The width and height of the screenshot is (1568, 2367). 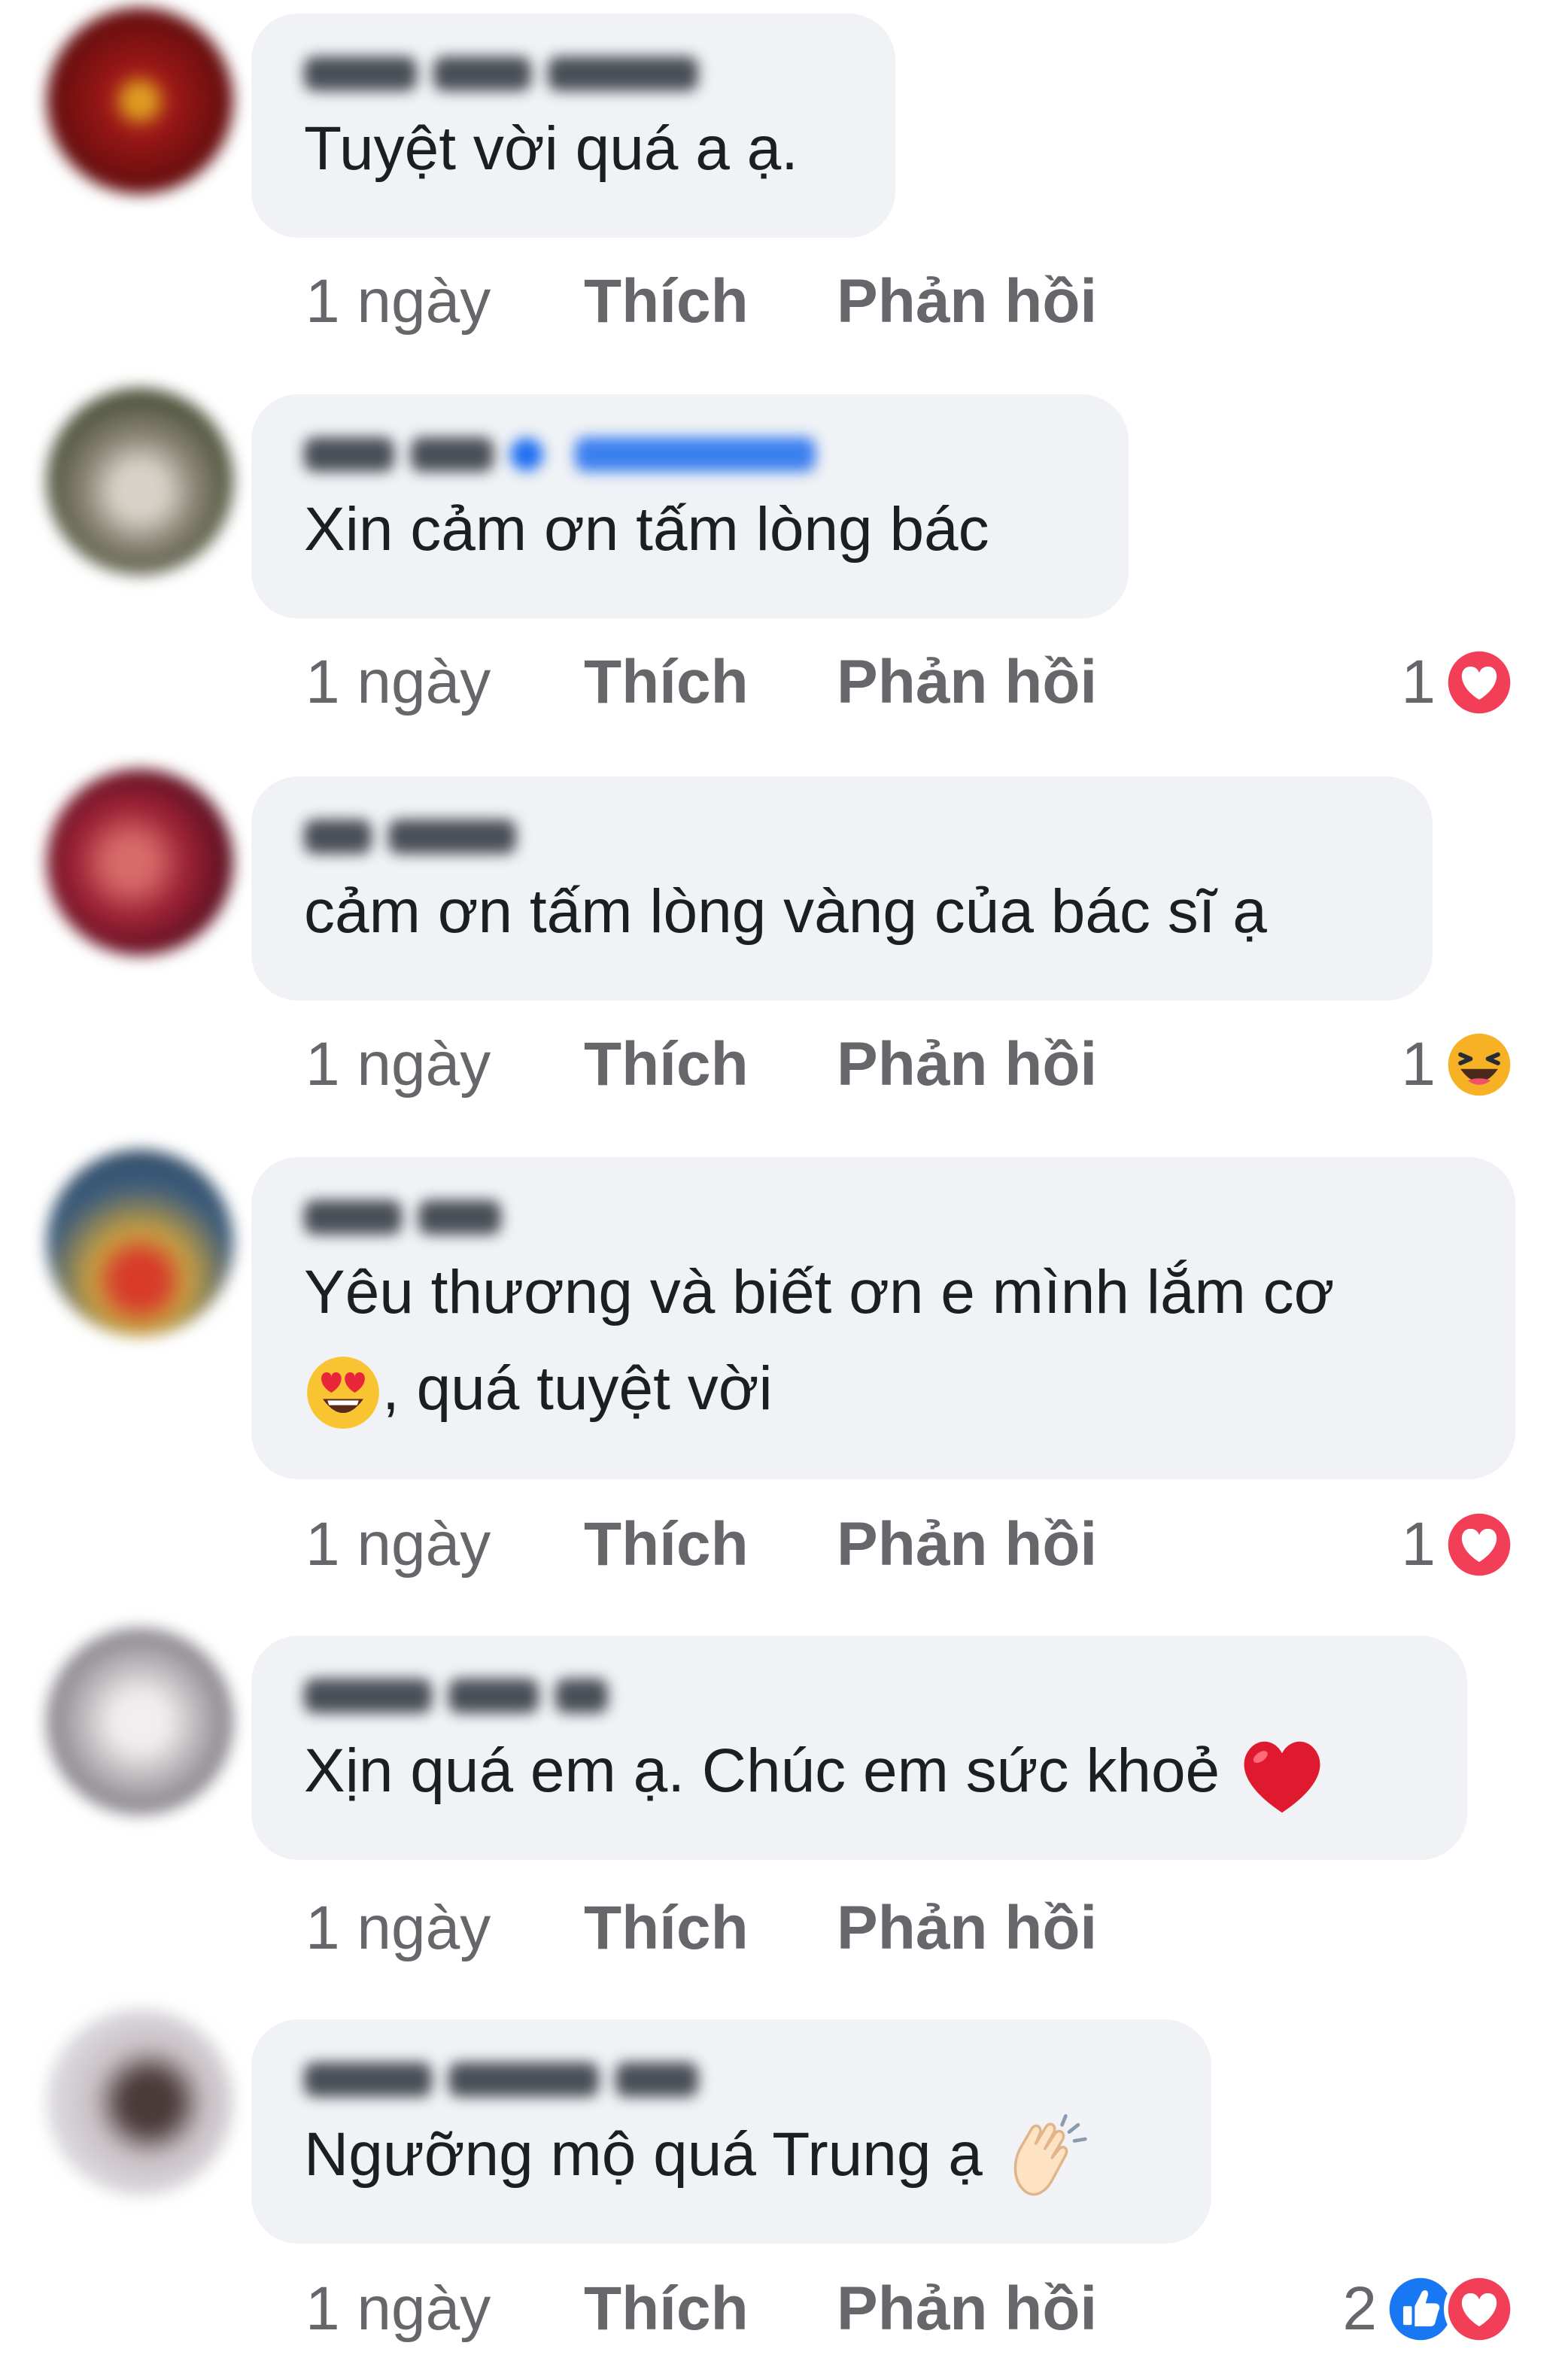 I want to click on reaction-count: 2, so click(x=1359, y=2308).